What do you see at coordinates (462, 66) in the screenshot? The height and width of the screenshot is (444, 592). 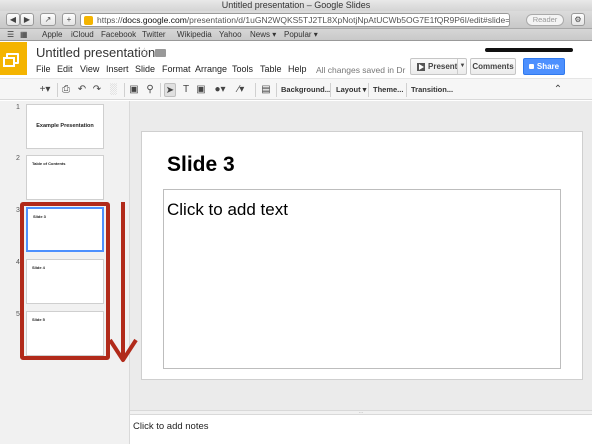 I see `chevron-down-icon: ▼` at bounding box center [462, 66].